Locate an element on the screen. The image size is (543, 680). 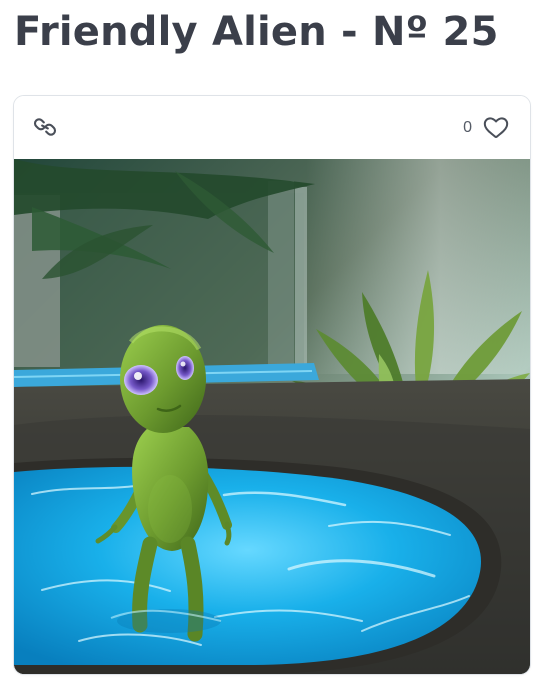
heart-outline-icon is located at coordinates (496, 127).